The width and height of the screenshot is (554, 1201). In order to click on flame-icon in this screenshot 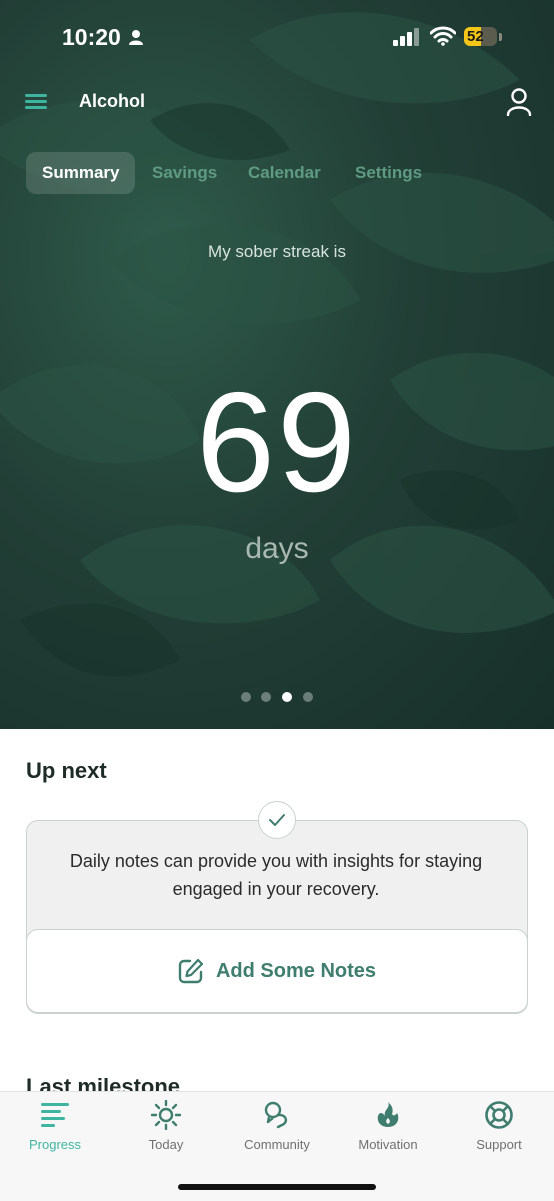, I will do `click(388, 1114)`.